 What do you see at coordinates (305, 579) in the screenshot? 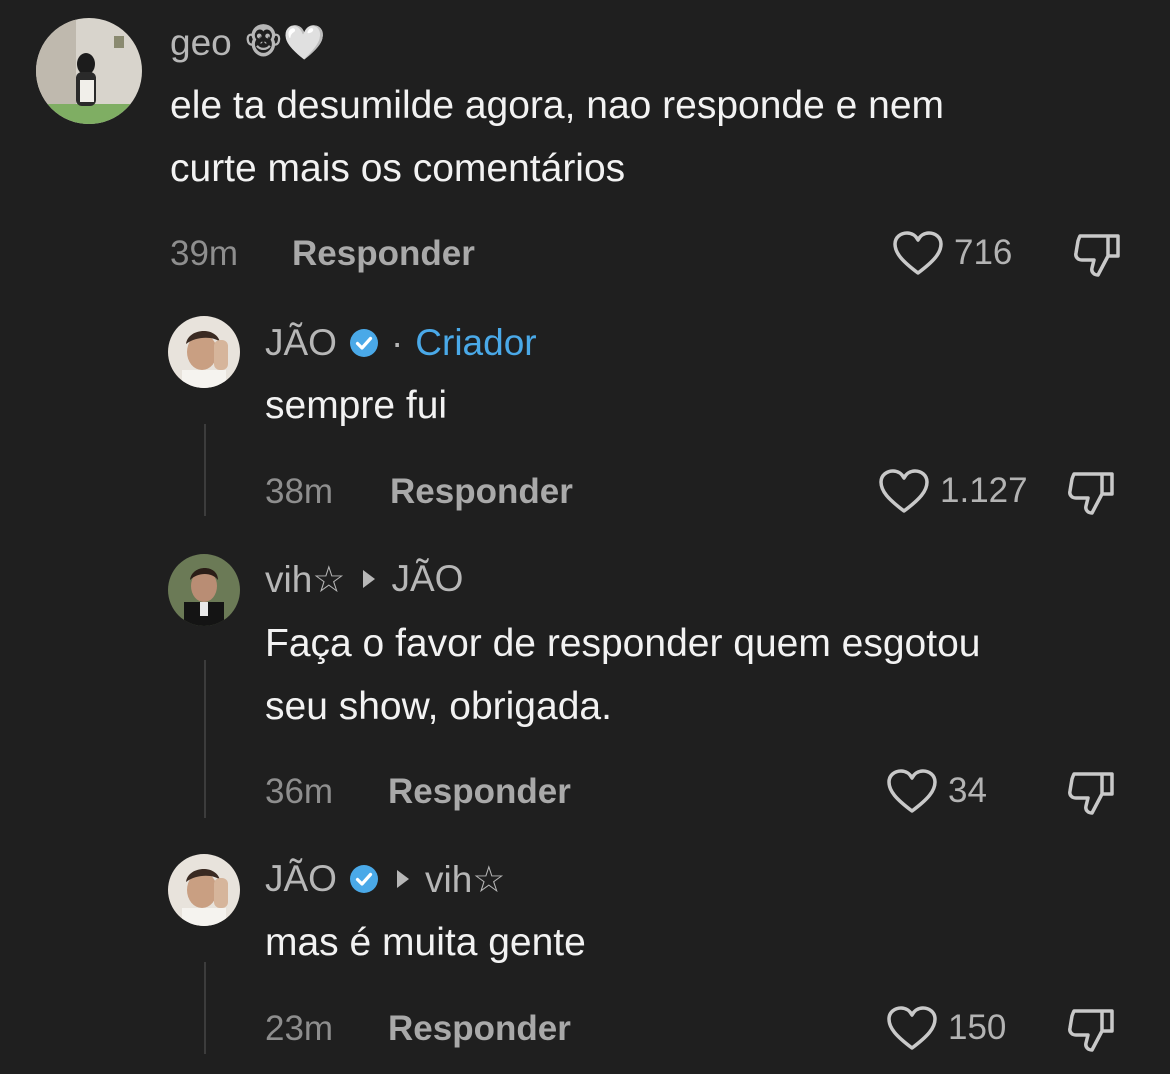
I see `author-name: vih☆` at bounding box center [305, 579].